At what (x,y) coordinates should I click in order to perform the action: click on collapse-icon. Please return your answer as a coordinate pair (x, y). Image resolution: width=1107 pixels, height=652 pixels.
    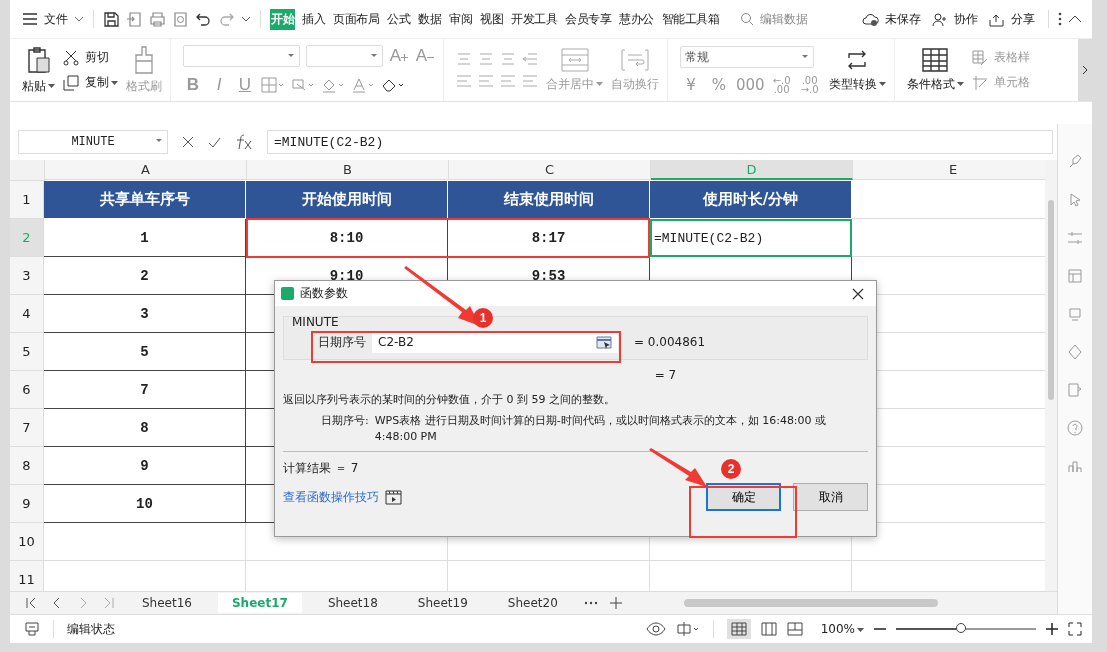
    Looking at the image, I should click on (1075, 19).